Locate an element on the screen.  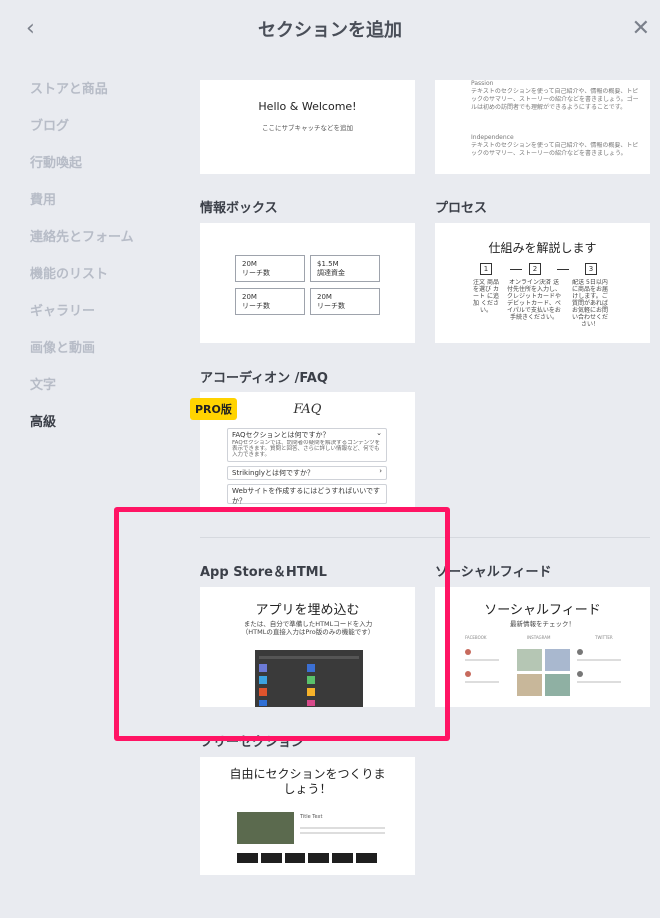
sidebar-item-media: 画像と動画 is located at coordinates (105, 355).